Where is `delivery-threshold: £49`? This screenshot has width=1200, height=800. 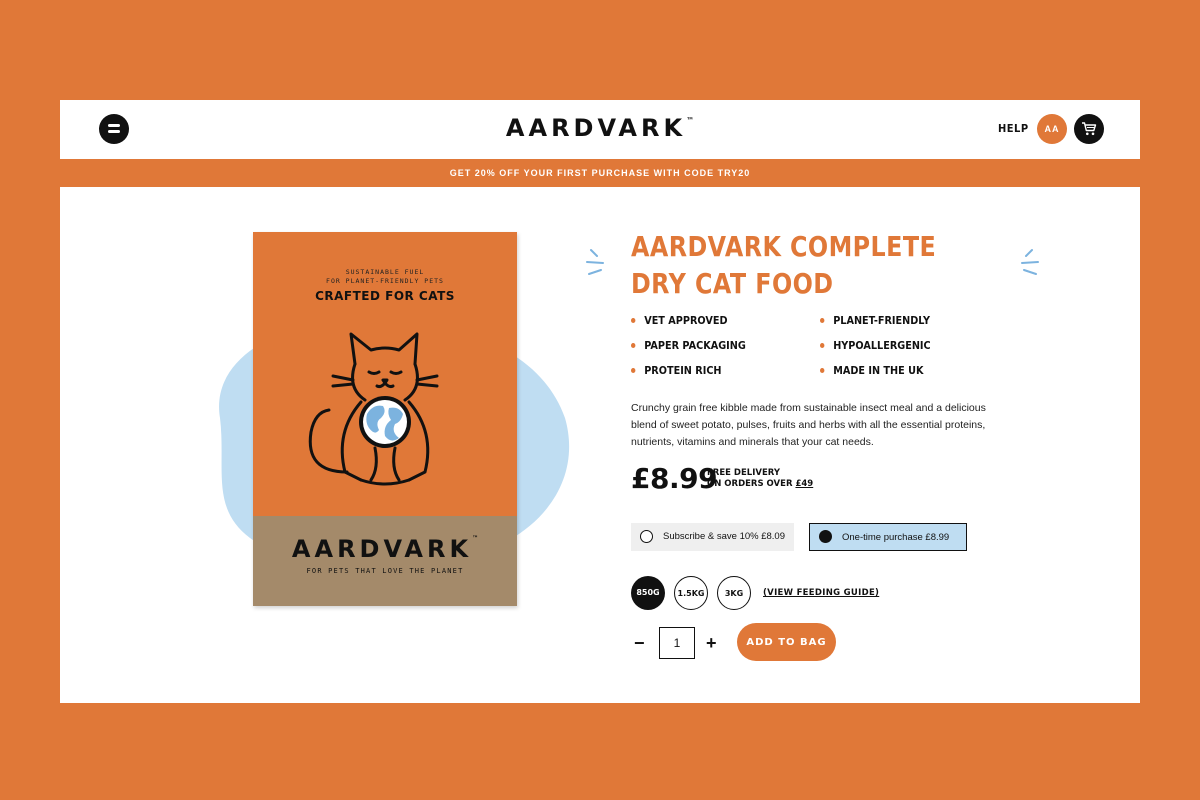 delivery-threshold: £49 is located at coordinates (804, 484).